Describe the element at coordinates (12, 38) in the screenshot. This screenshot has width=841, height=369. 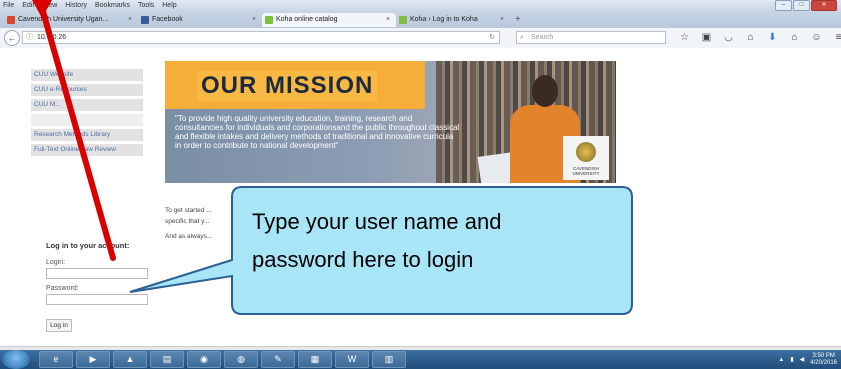
I see `back-arrow-icon: ←` at that location.